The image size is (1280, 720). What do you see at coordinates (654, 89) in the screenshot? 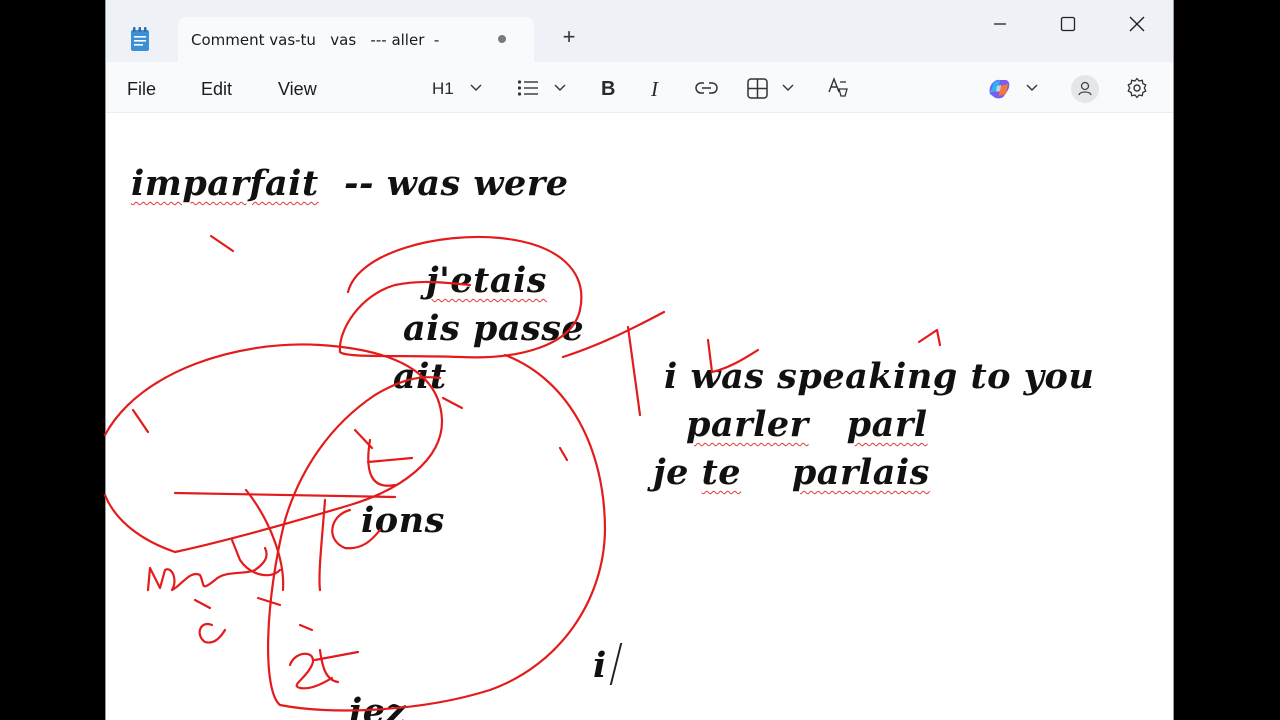
I see `italic-button: I` at bounding box center [654, 89].